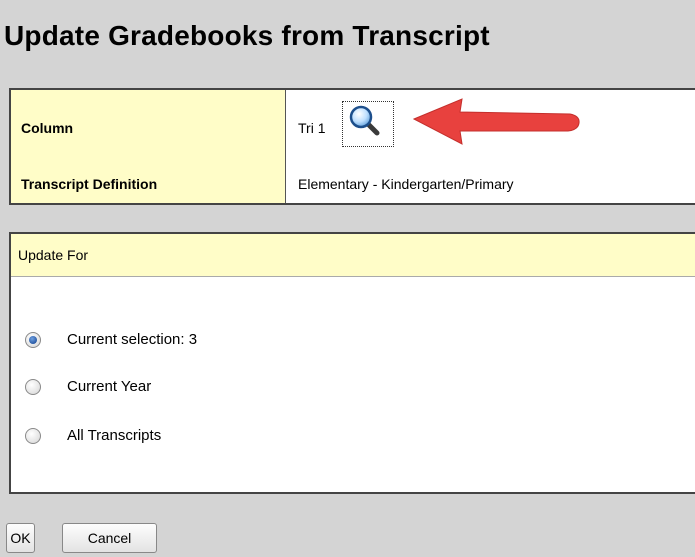 This screenshot has height=557, width=695. What do you see at coordinates (353, 255) in the screenshot?
I see `update-for-header: Update For` at bounding box center [353, 255].